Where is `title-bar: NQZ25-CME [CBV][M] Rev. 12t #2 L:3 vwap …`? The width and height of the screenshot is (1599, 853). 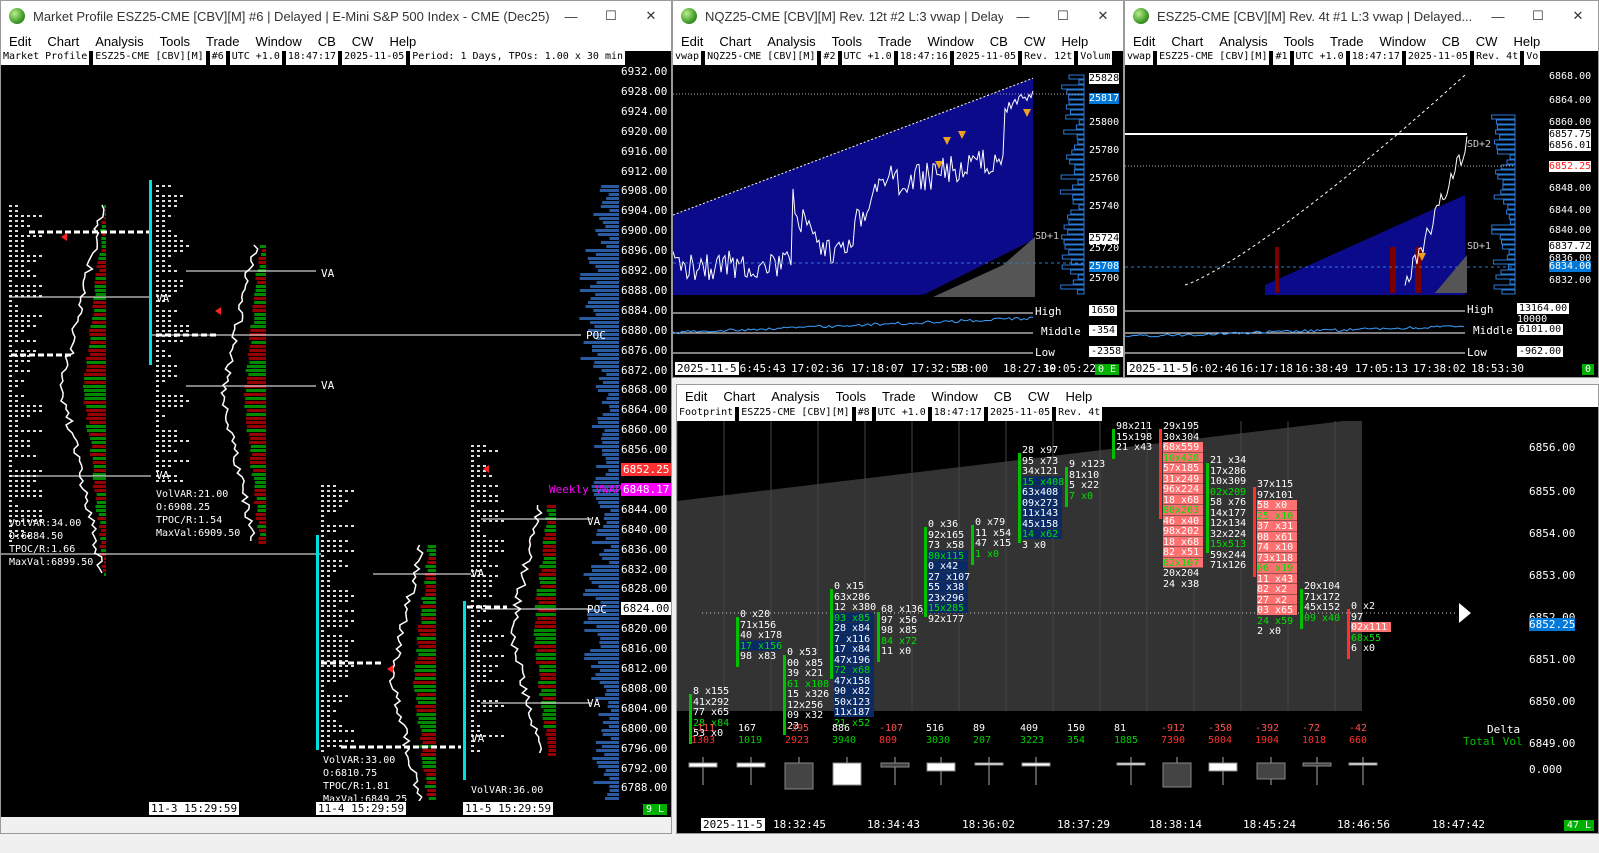 title-bar: NQZ25-CME [CBV][M] Rev. 12t #2 L:3 vwap … is located at coordinates (898, 16).